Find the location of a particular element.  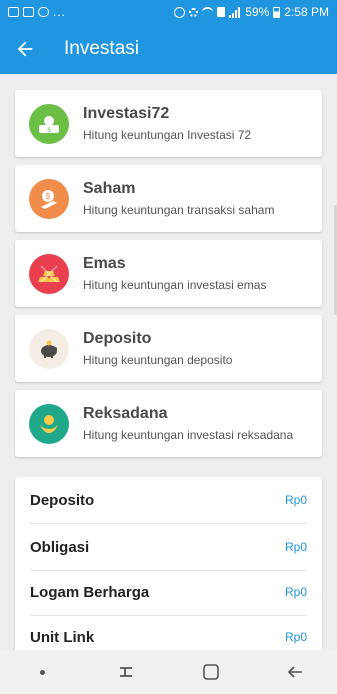

coin-hand-icon is located at coordinates (49, 423).